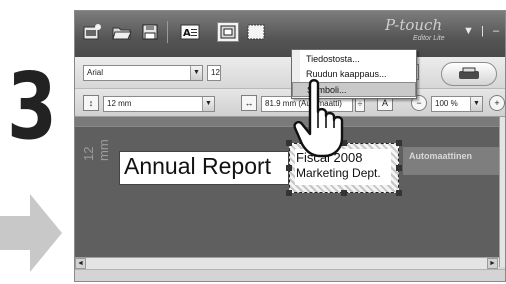 This screenshot has width=506, height=284. What do you see at coordinates (228, 32) in the screenshot?
I see `frame-icon` at bounding box center [228, 32].